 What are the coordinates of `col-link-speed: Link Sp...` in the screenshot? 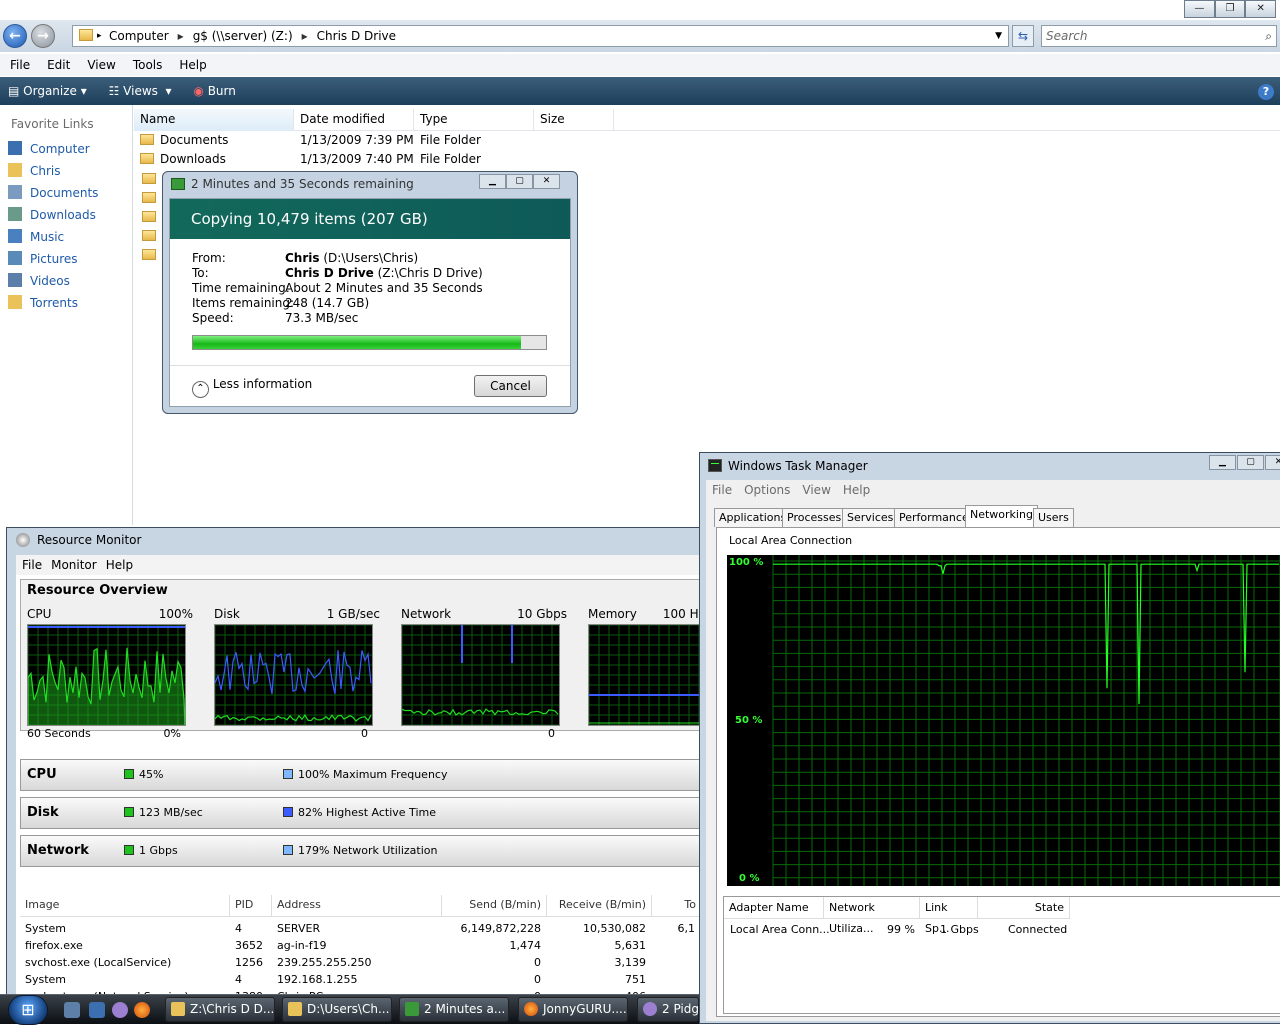 It's located at (949, 916).